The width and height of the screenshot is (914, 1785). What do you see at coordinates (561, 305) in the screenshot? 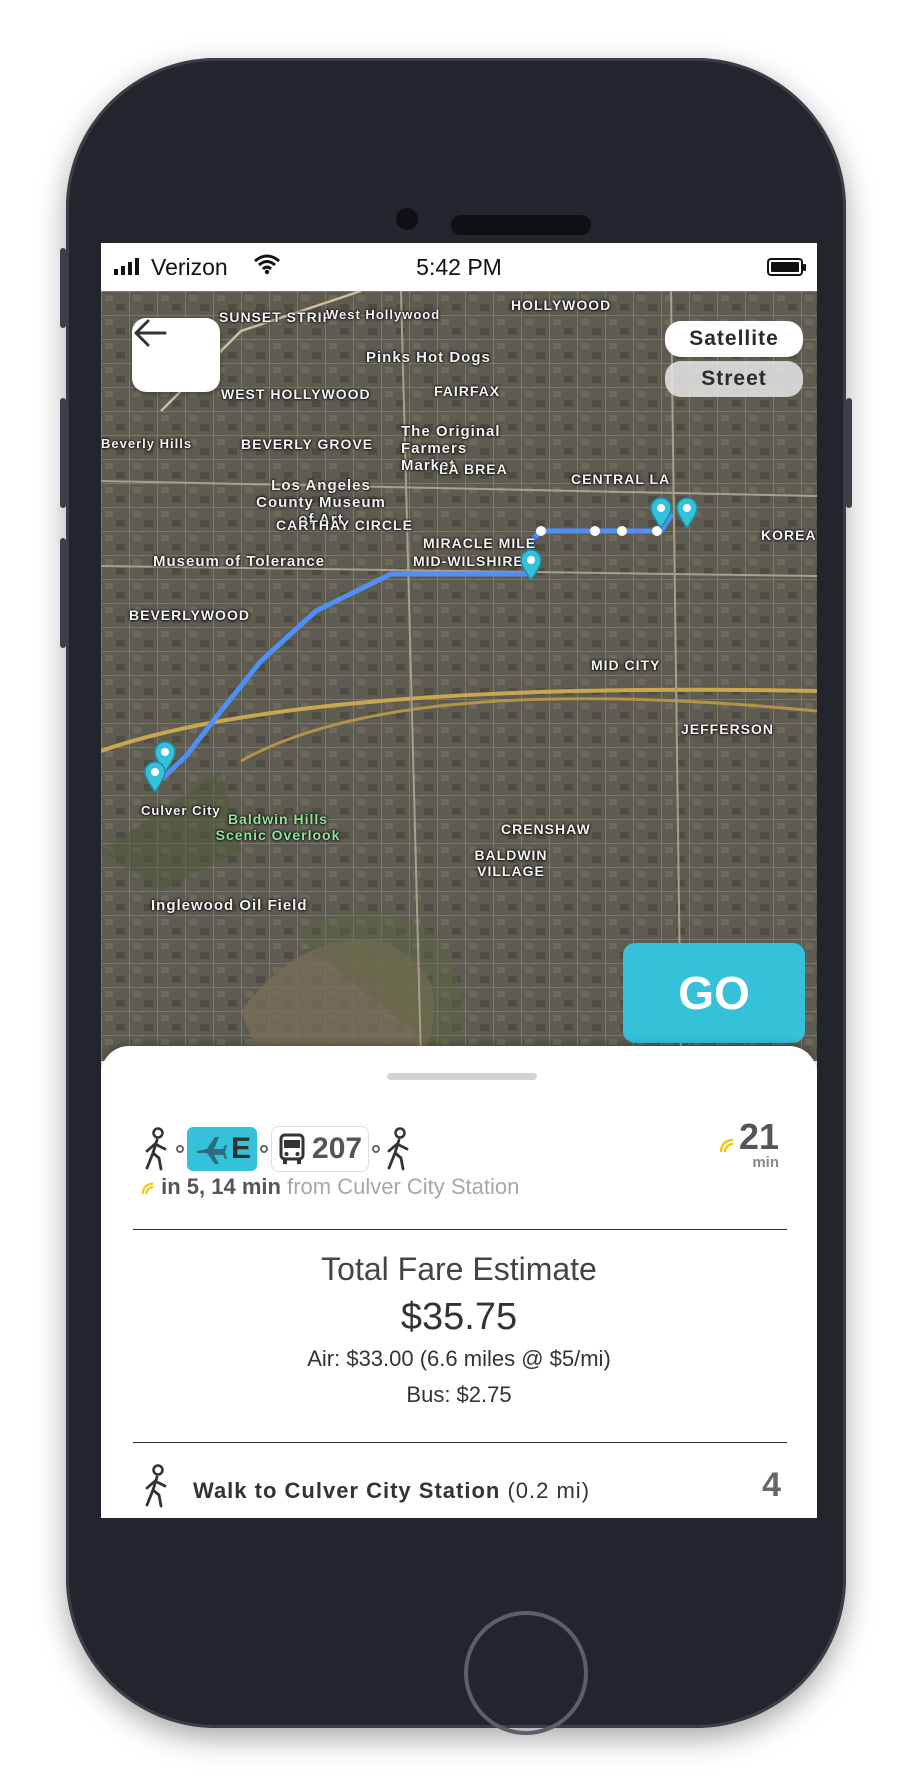
I see `map-label: HOLLYWOOD` at bounding box center [561, 305].